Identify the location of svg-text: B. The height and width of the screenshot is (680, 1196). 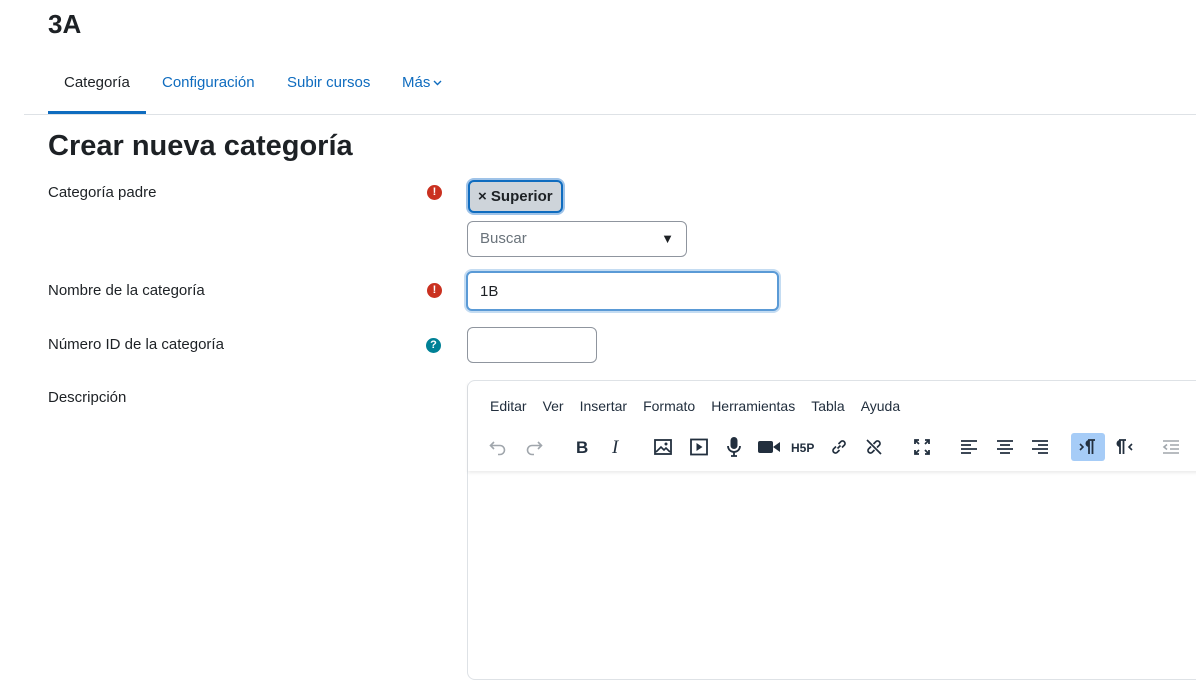
(582, 447).